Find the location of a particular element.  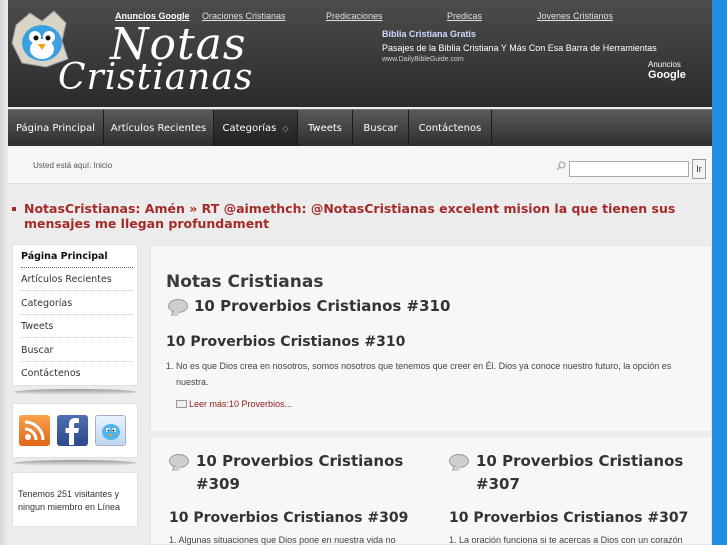

featured-article-title: 10 Proverbios Cristianos #310 is located at coordinates (285, 342).